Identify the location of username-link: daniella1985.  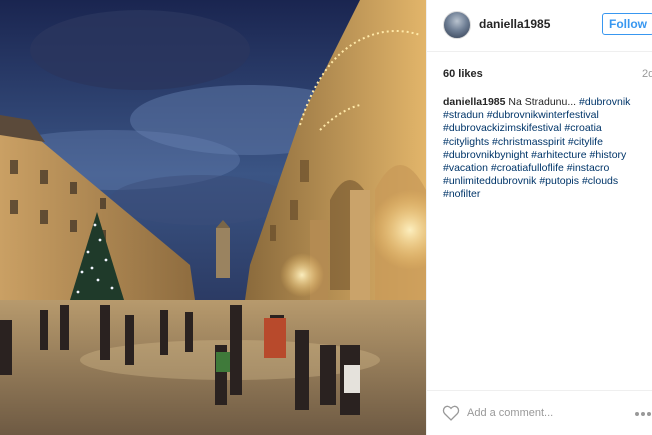
(514, 24).